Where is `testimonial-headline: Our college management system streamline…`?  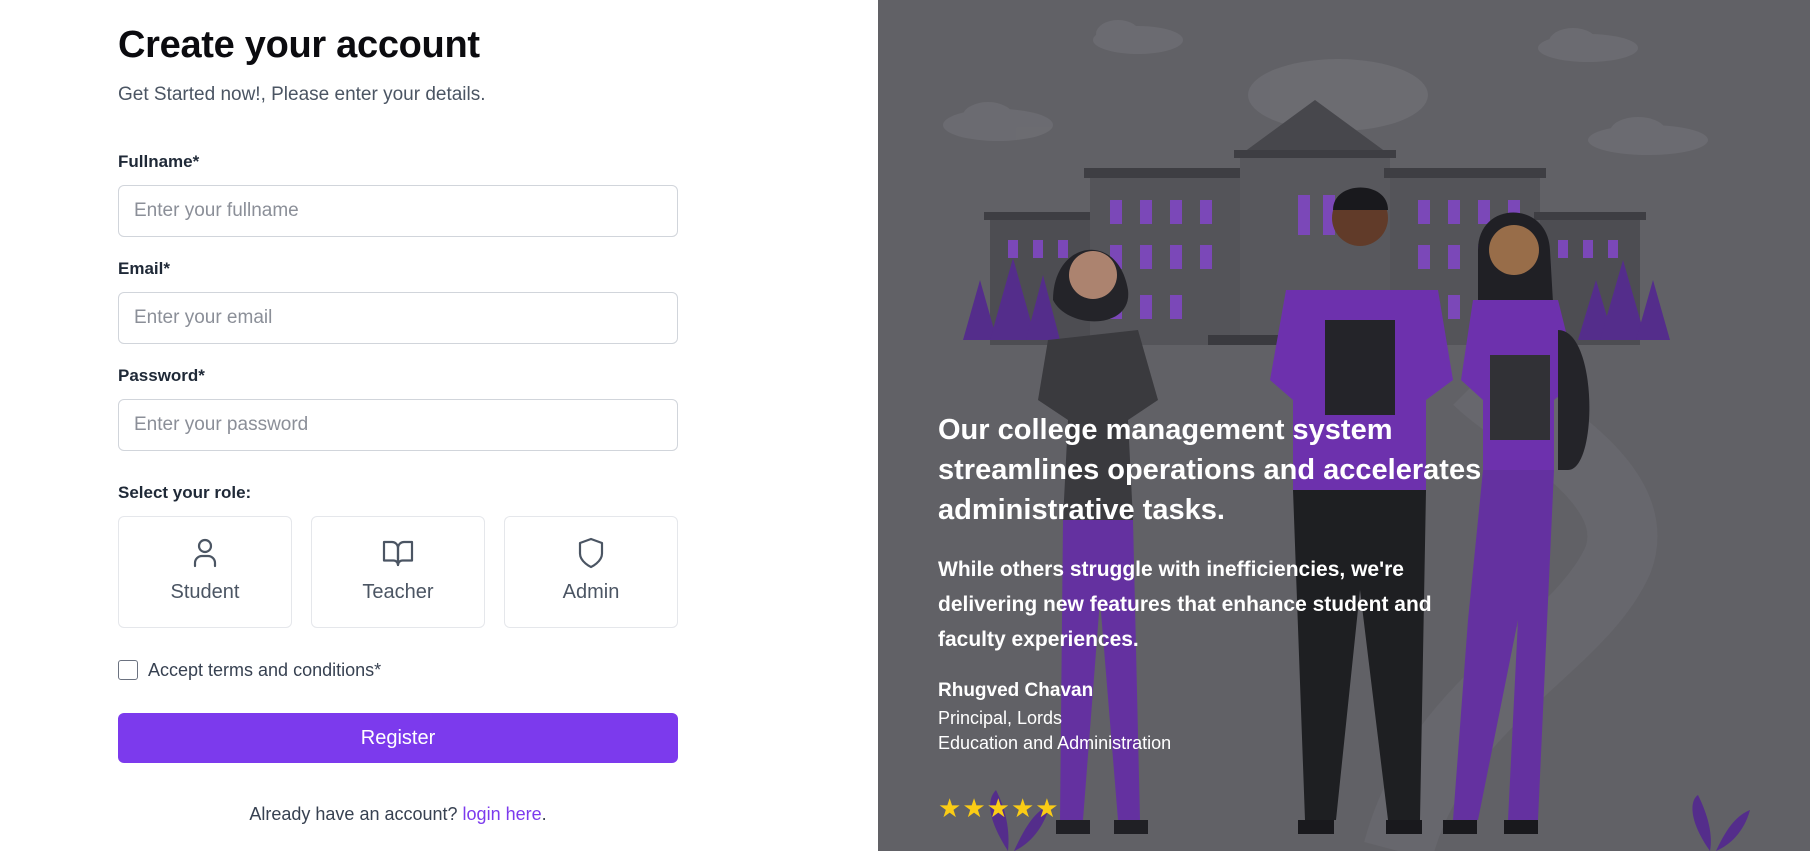
testimonial-headline: Our college management system streamline… is located at coordinates (1210, 470).